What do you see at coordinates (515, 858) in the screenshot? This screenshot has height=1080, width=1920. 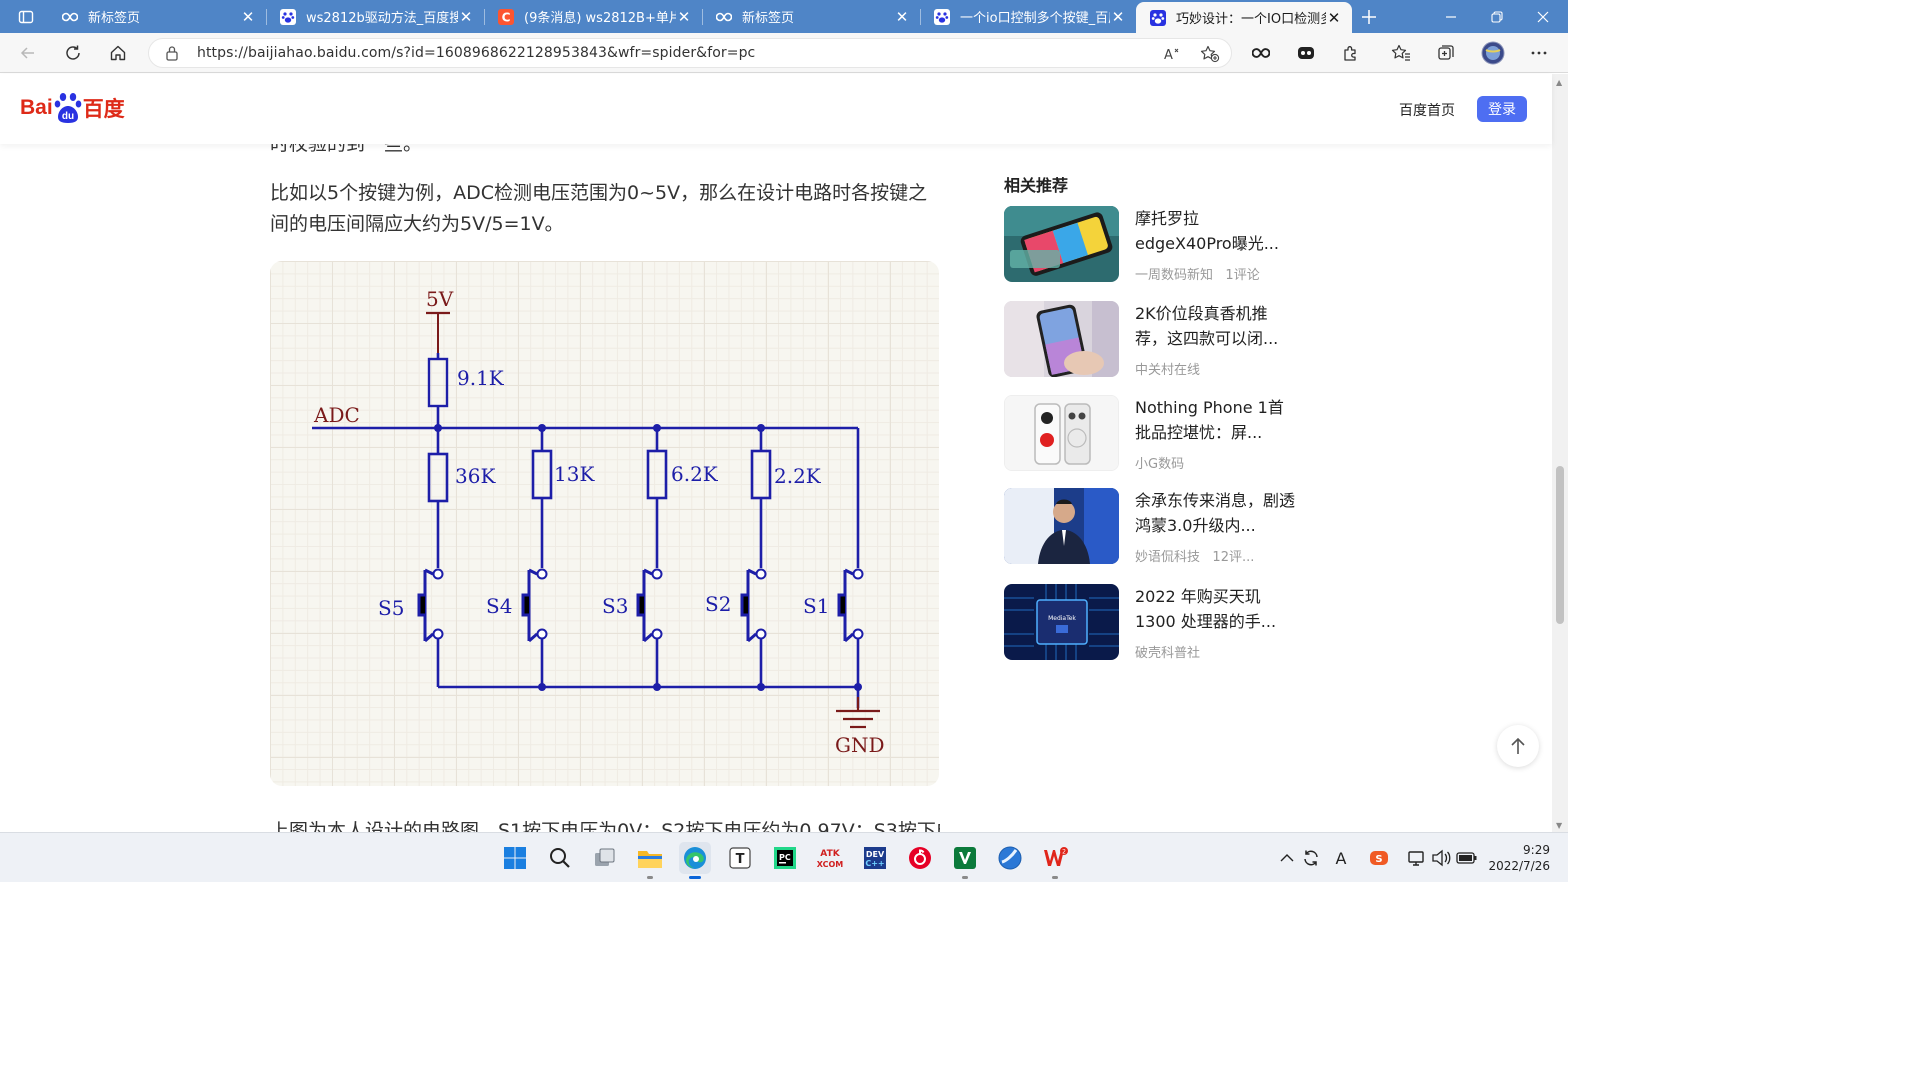 I see `windows-start-icon` at bounding box center [515, 858].